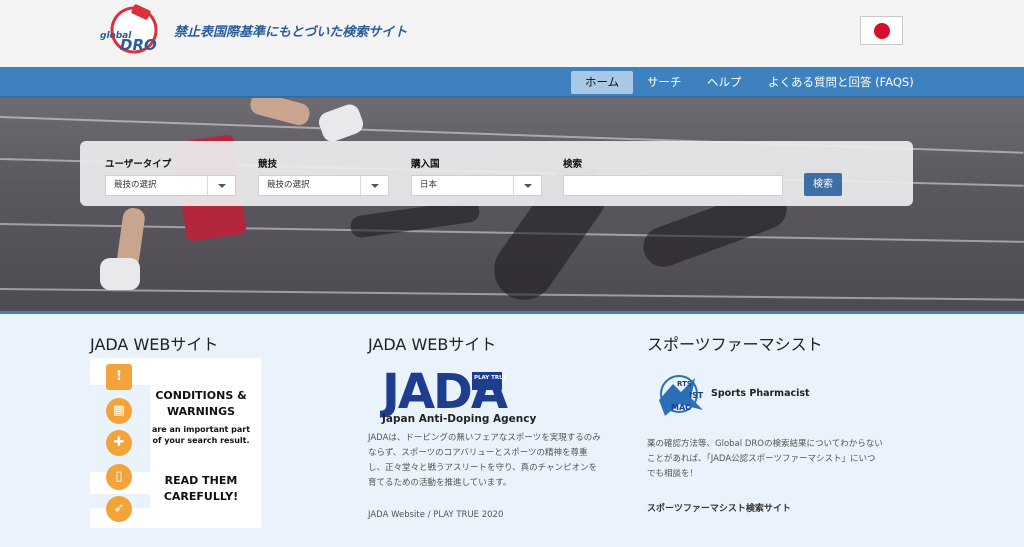 The image size is (1024, 547). I want to click on middle-column-heading: JADA WEBサイト, so click(432, 344).